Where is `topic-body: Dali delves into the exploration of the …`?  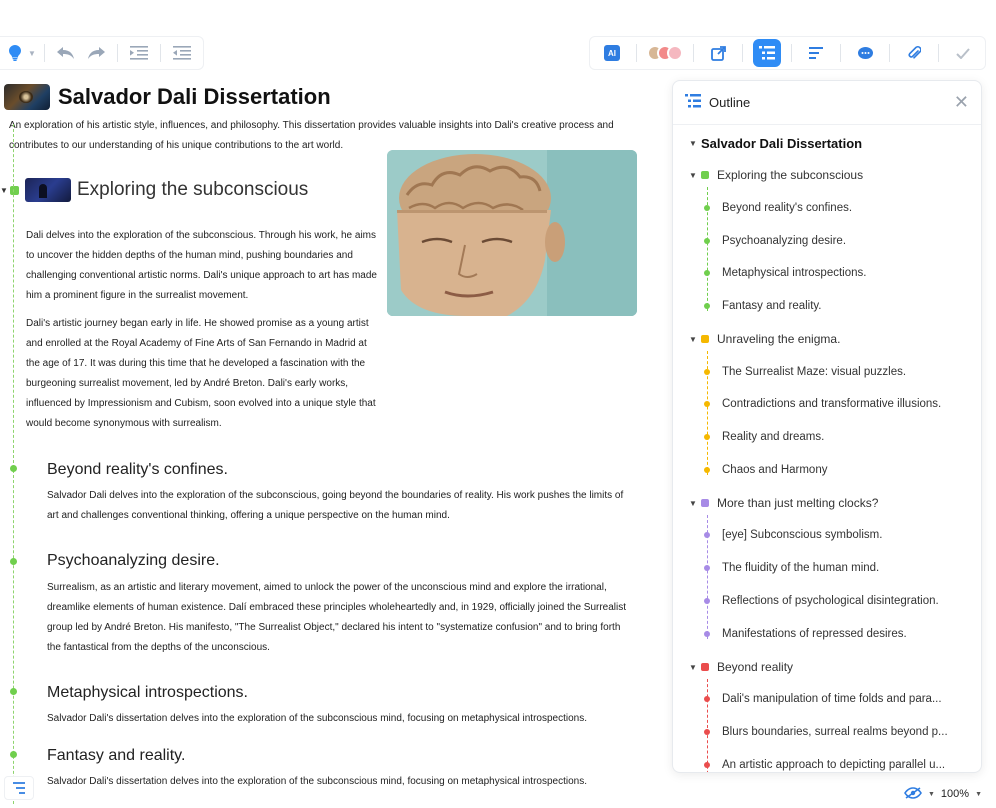 topic-body: Dali delves into the exploration of the … is located at coordinates (203, 334).